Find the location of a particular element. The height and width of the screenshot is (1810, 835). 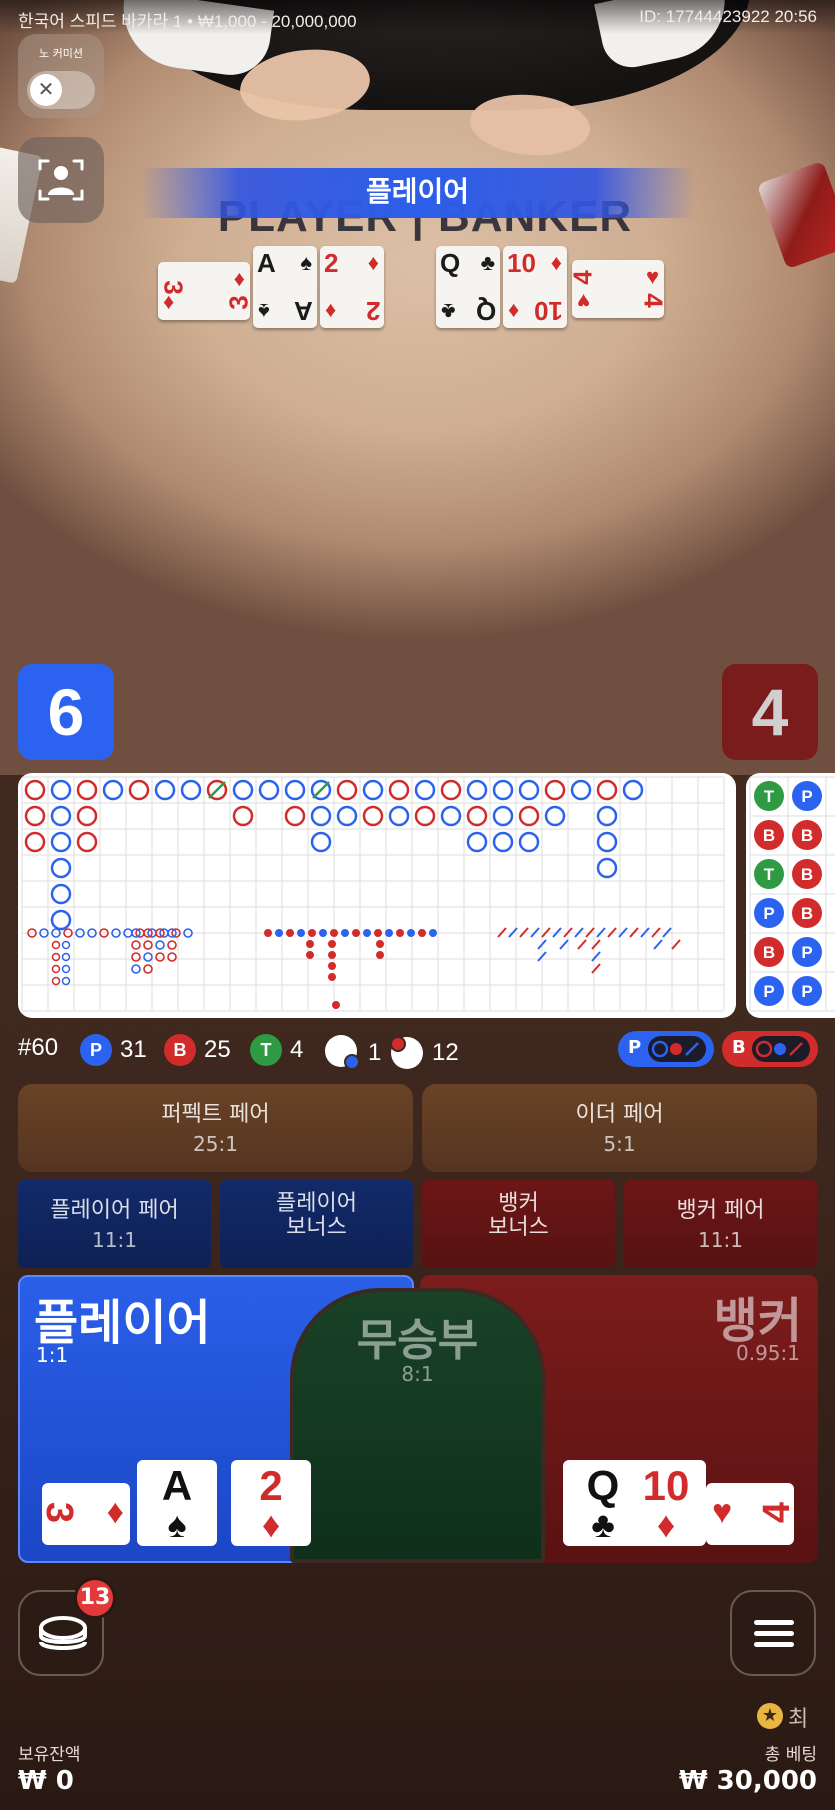

table-card: Q ♣ ♣ Q is located at coordinates (468, 287).